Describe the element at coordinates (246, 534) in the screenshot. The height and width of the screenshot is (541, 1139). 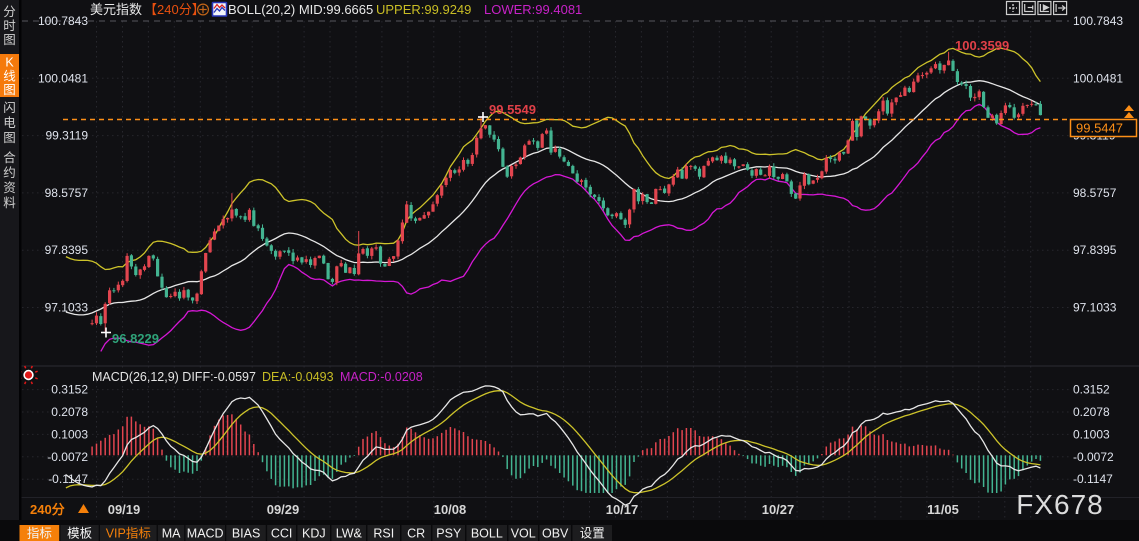
I see `svg-text: BIAS` at that location.